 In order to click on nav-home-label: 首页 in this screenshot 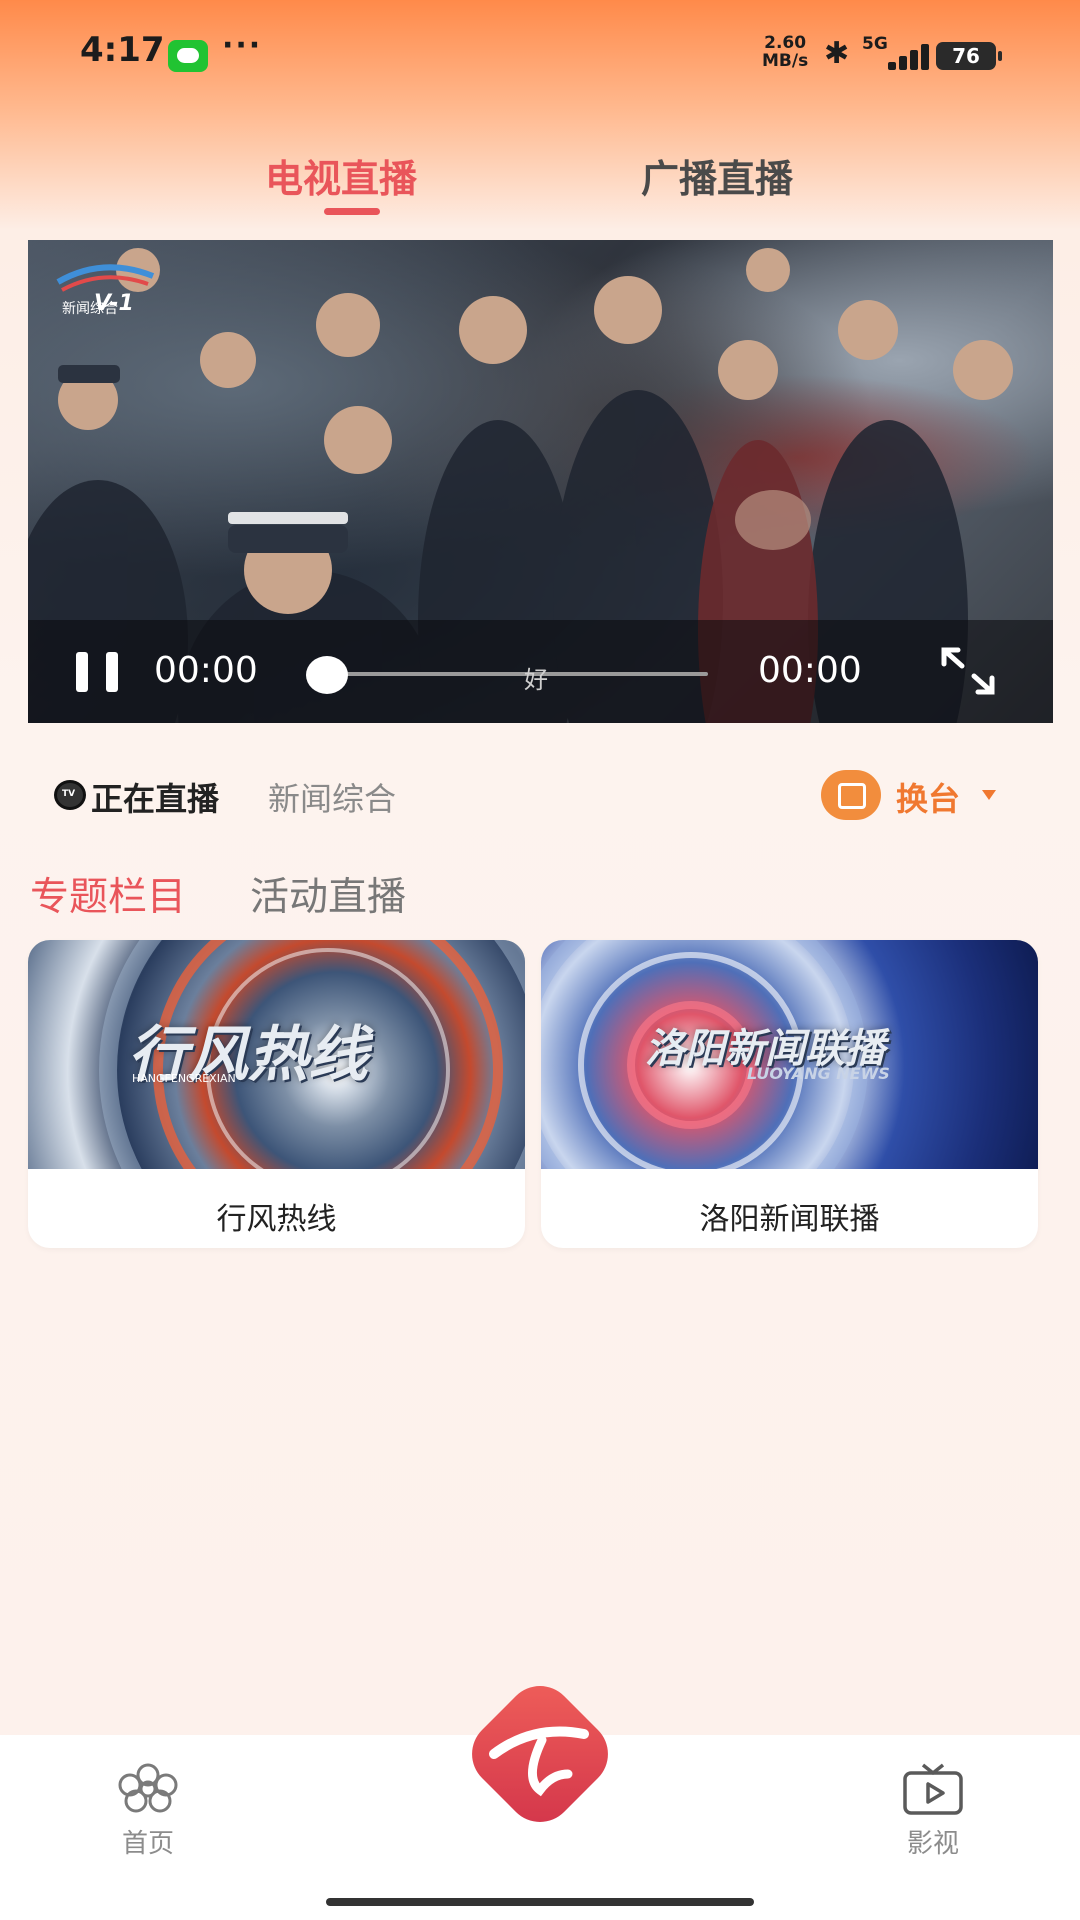, I will do `click(147, 1844)`.